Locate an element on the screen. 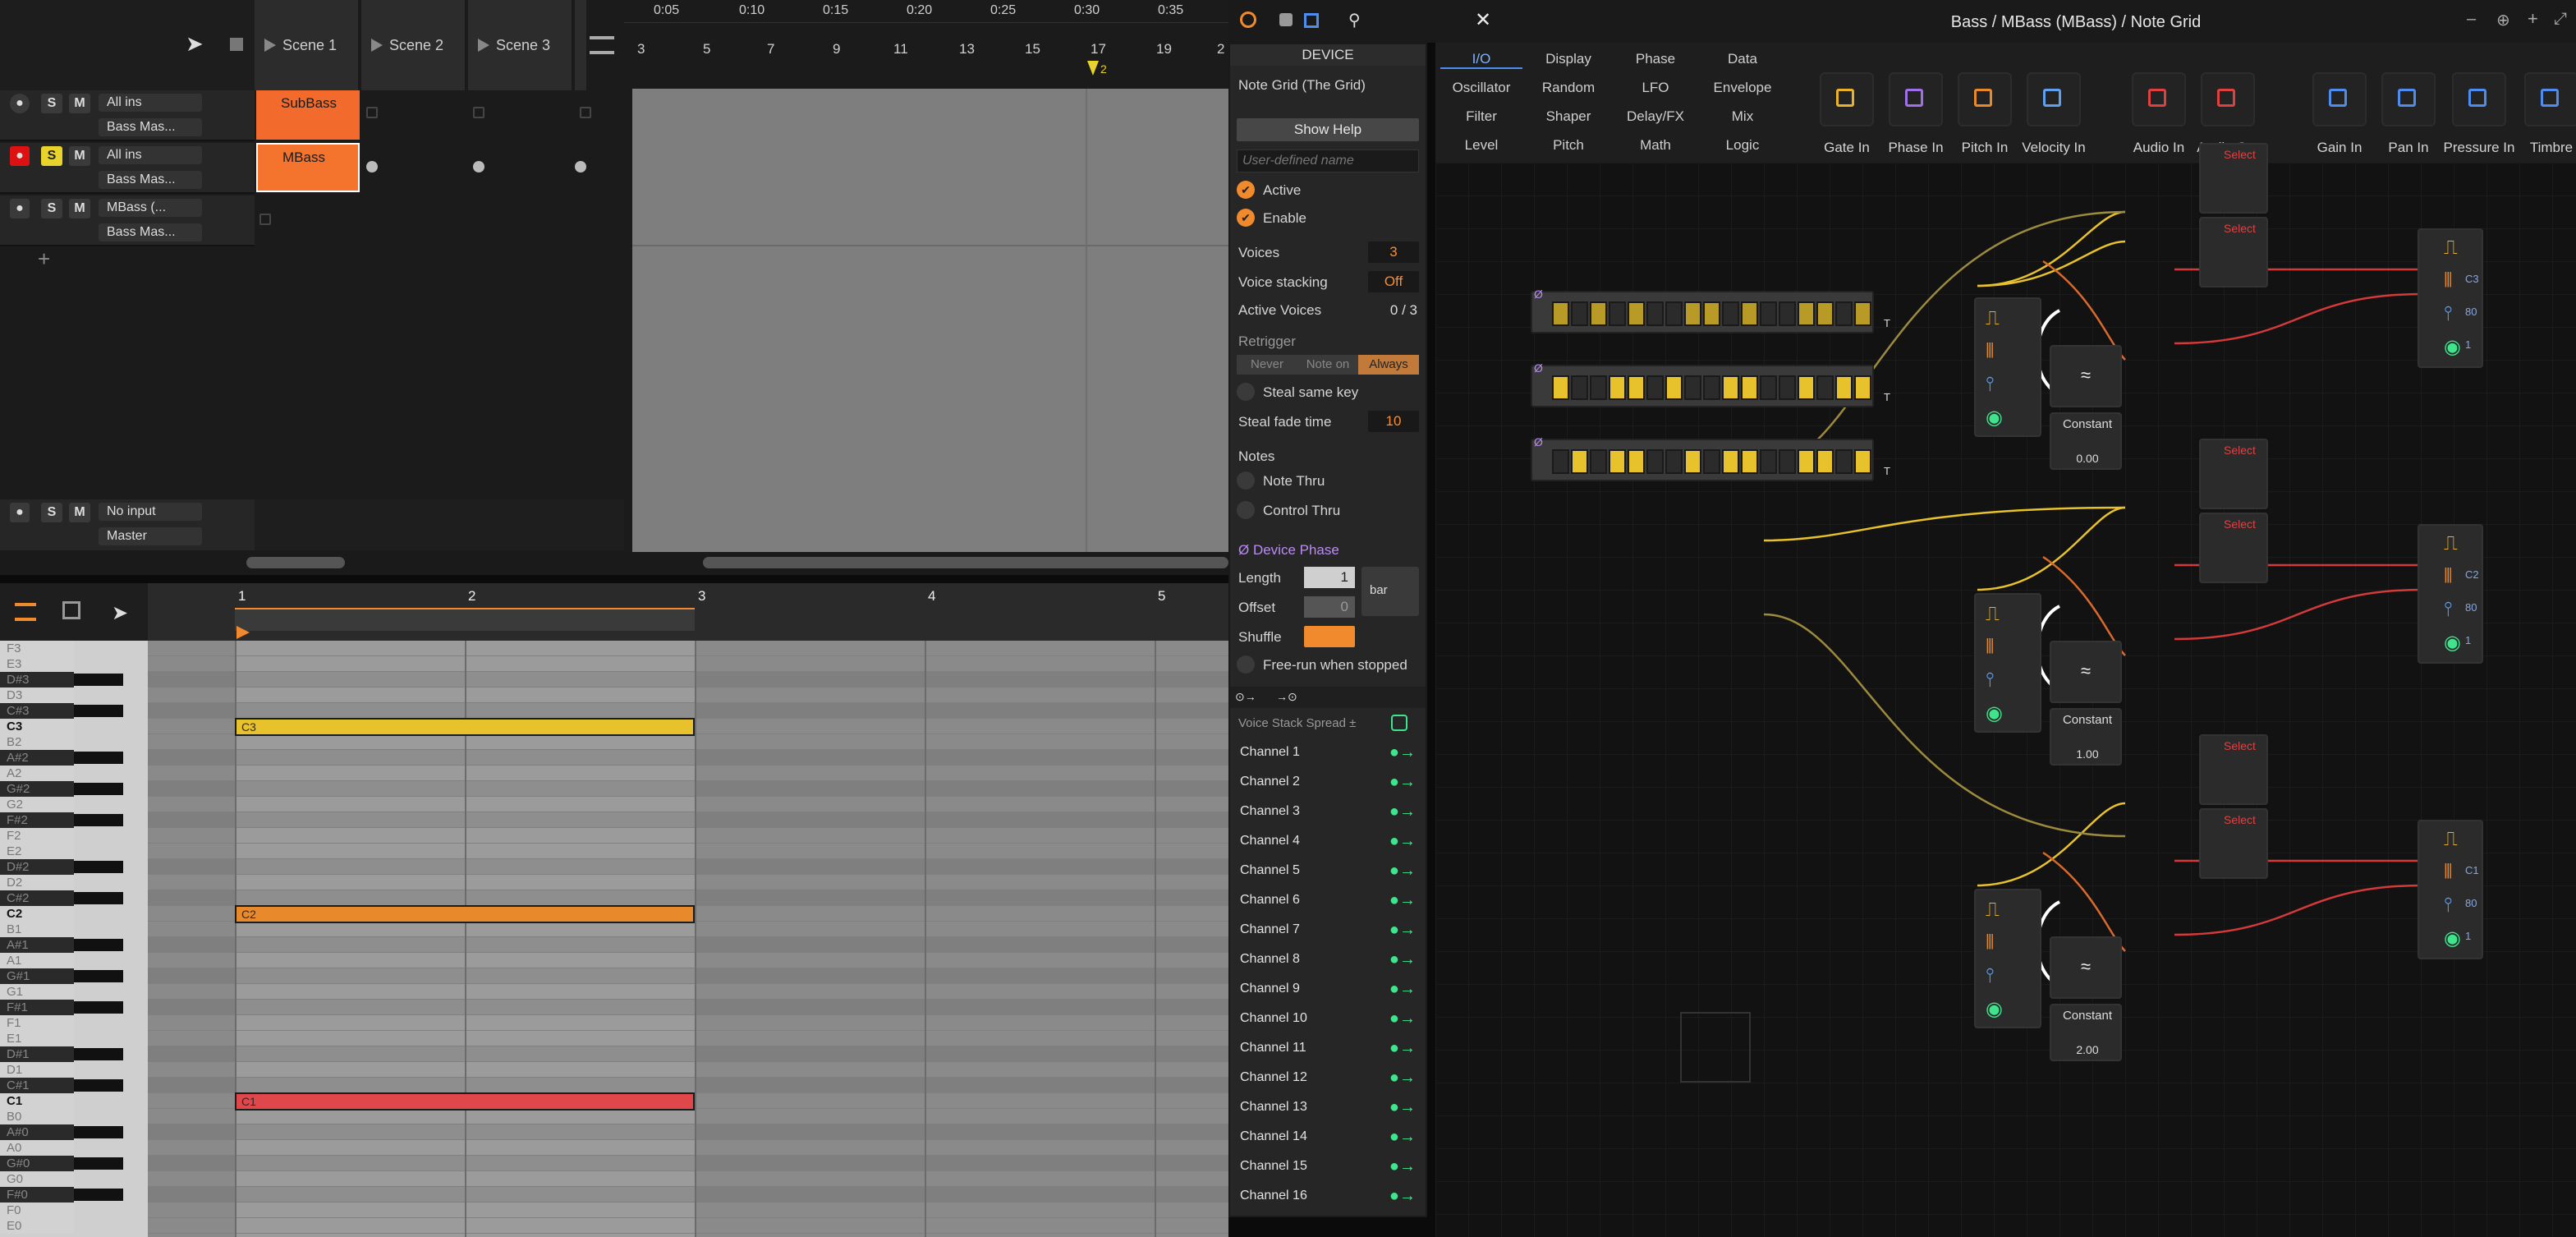 This screenshot has height=1237, width=2576. add-icon: + is located at coordinates (2533, 19).